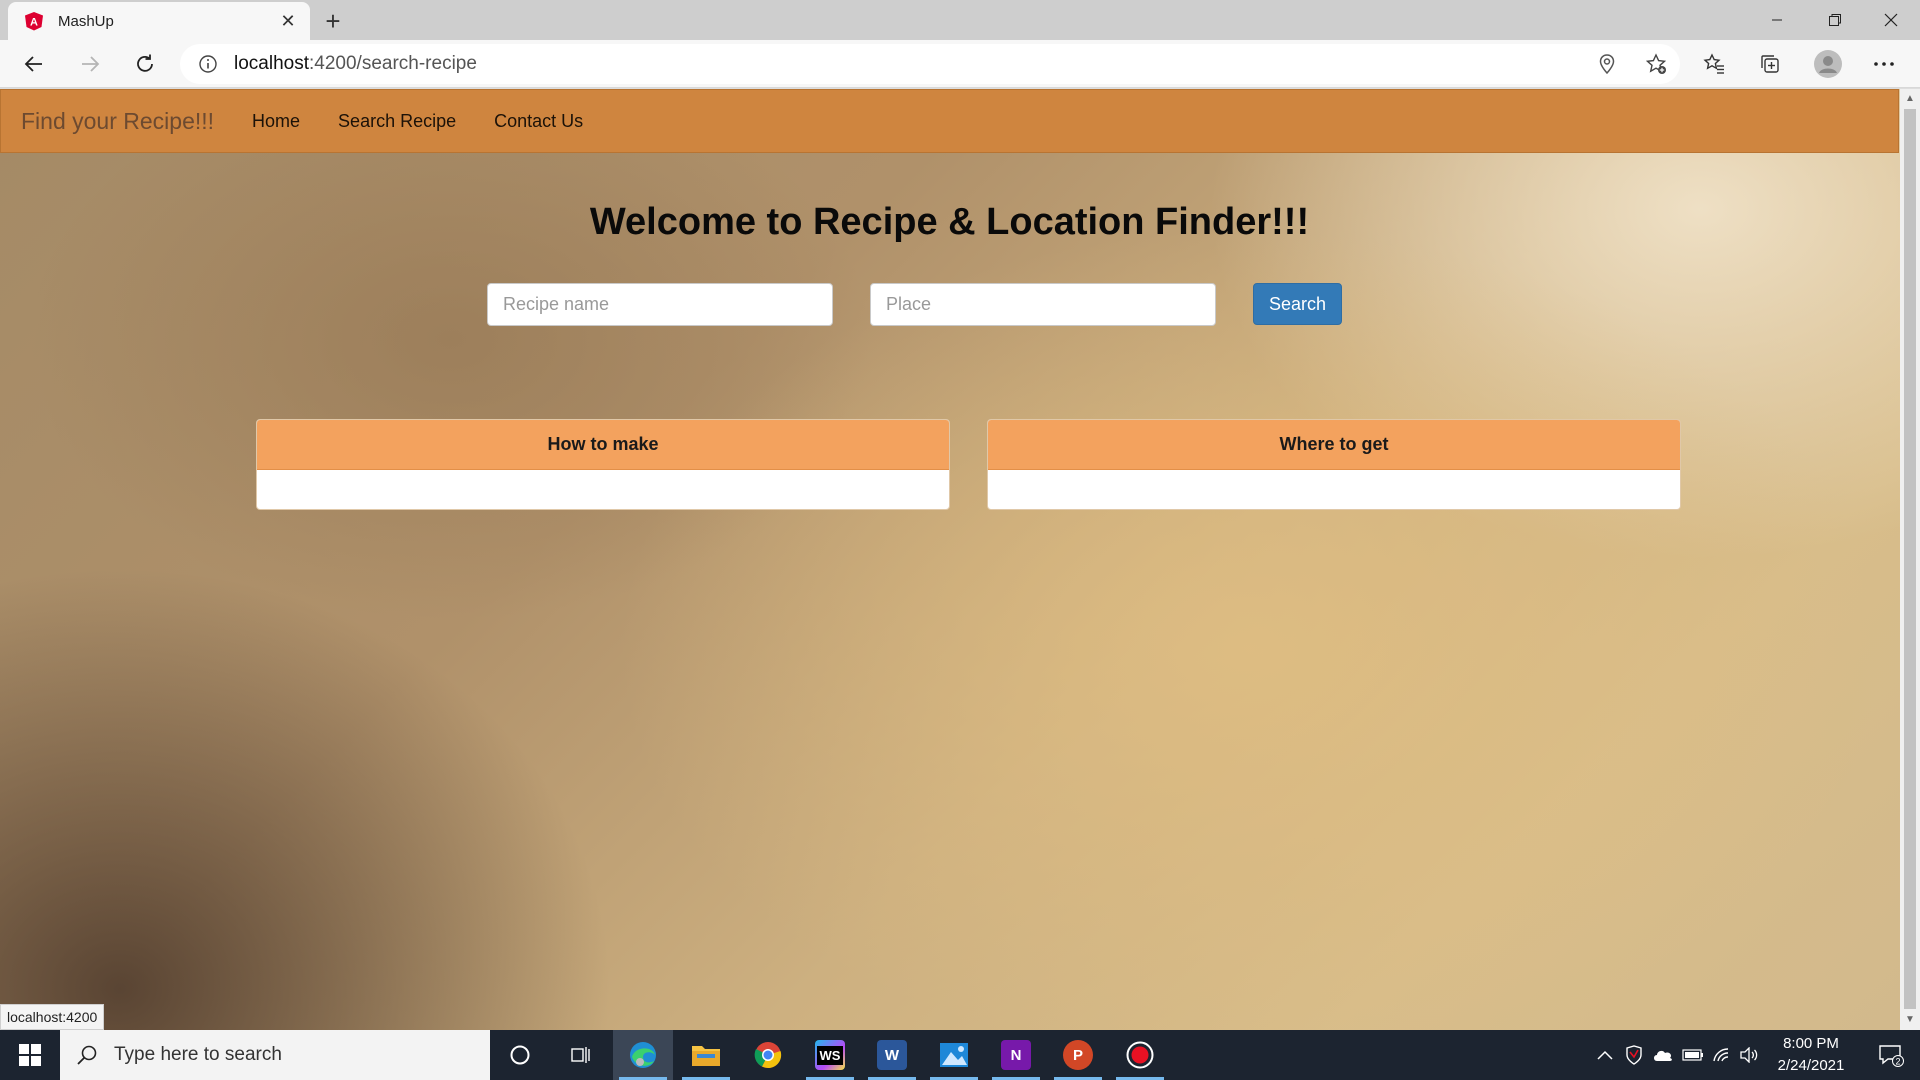 The width and height of the screenshot is (1920, 1080). Describe the element at coordinates (117, 121) in the screenshot. I see `brand-link: Find your Recipe!!!` at that location.